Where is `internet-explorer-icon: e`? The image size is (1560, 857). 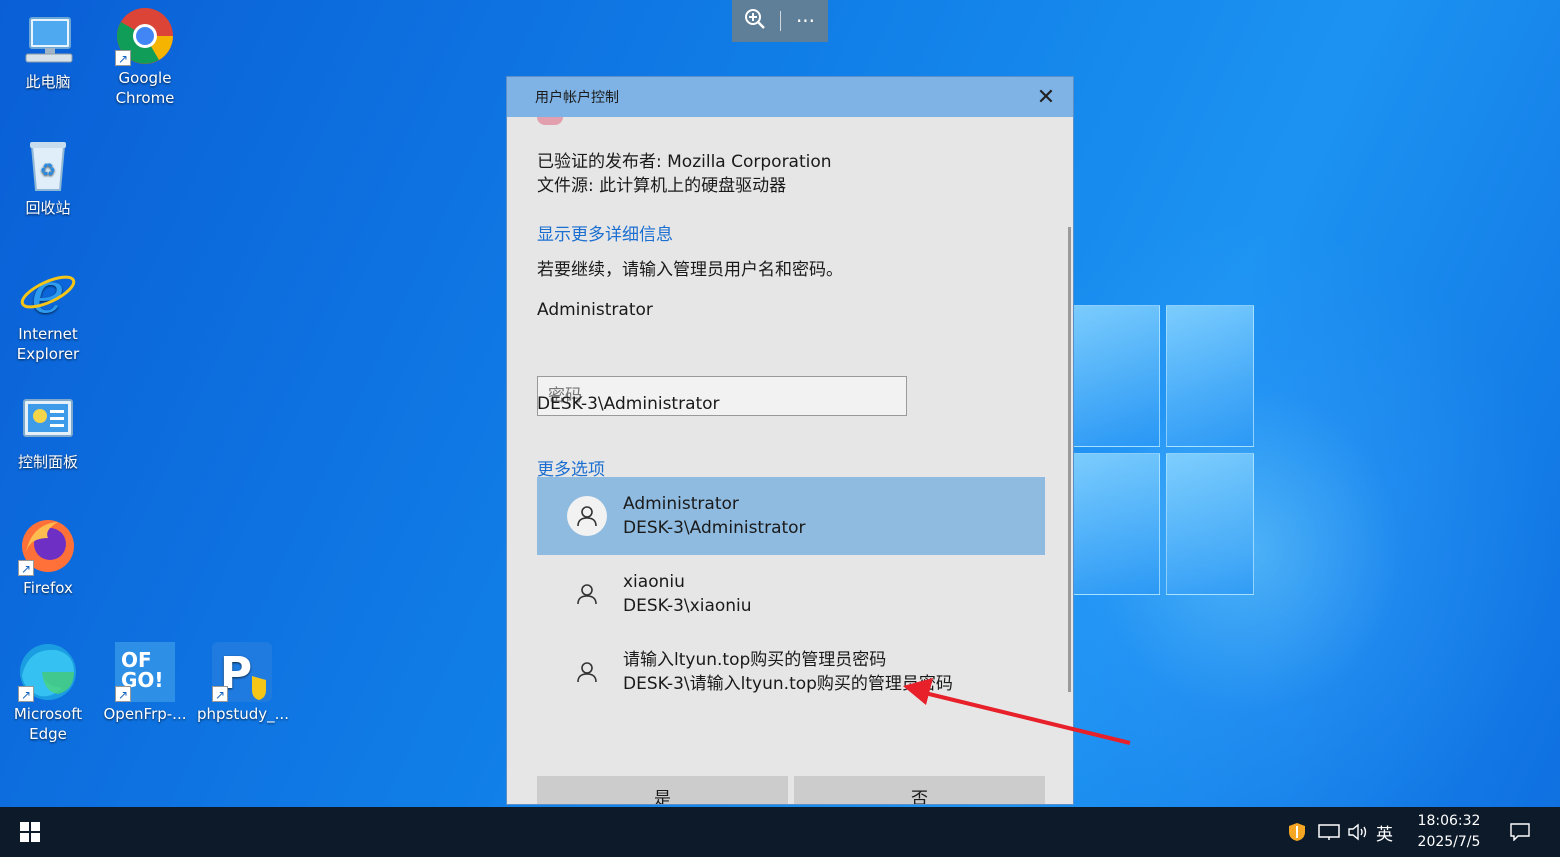 internet-explorer-icon: e is located at coordinates (48, 293).